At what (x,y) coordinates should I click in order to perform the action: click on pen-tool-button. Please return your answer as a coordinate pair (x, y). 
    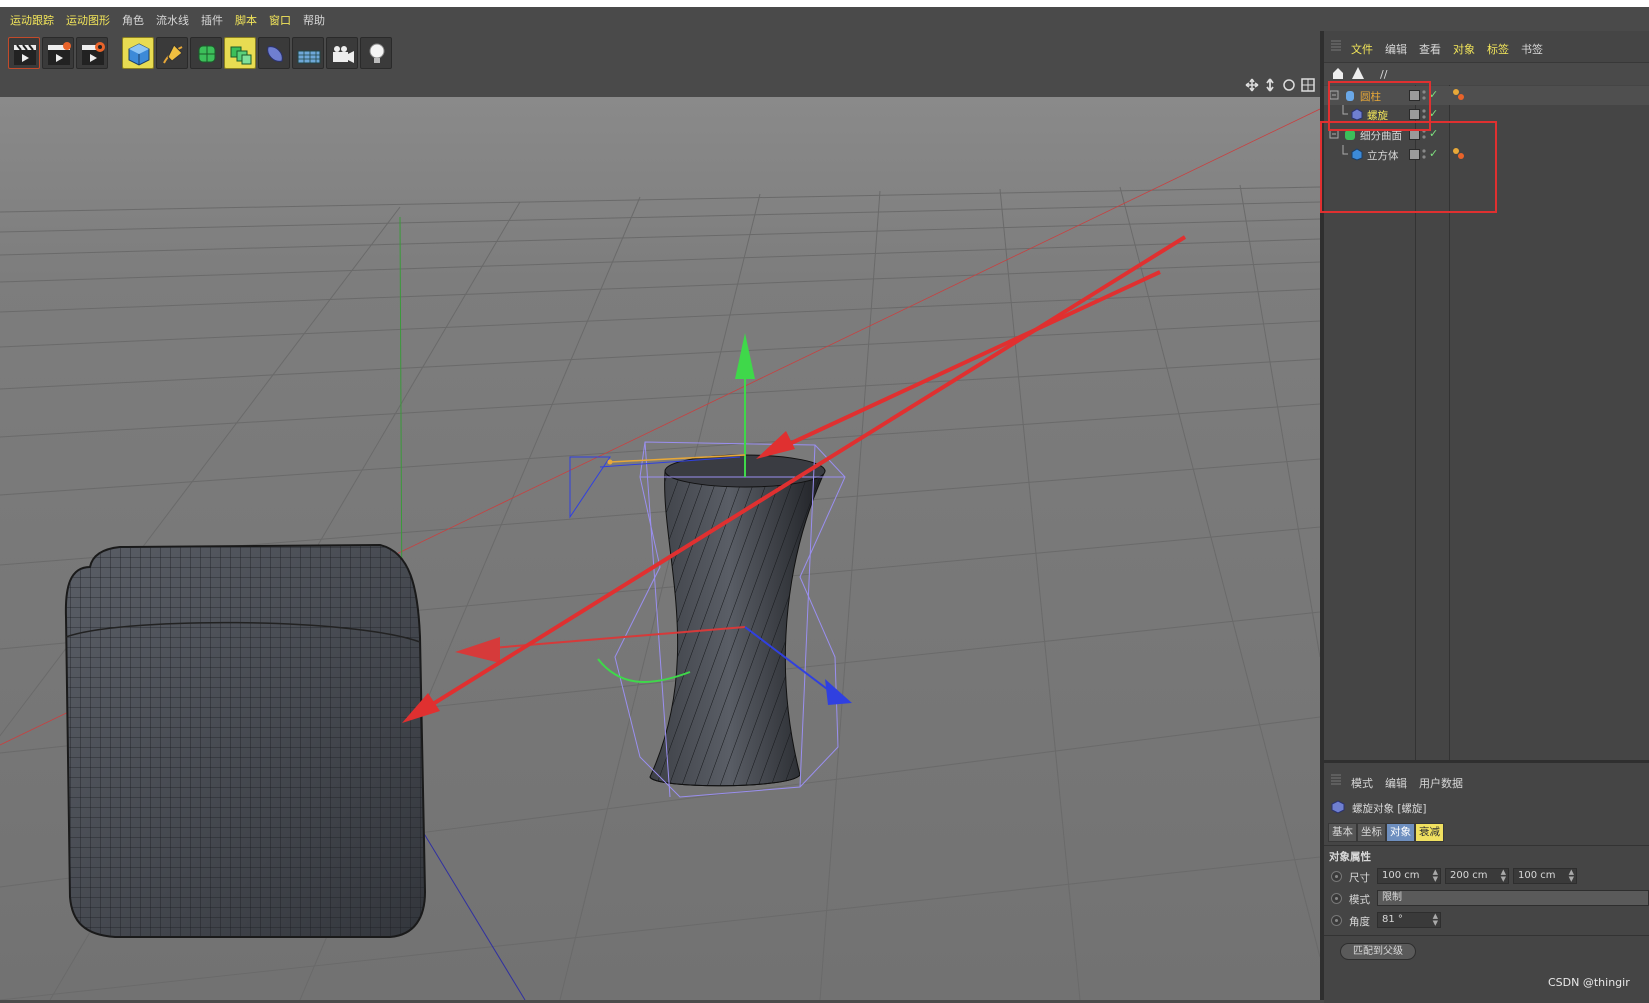
    Looking at the image, I should click on (172, 53).